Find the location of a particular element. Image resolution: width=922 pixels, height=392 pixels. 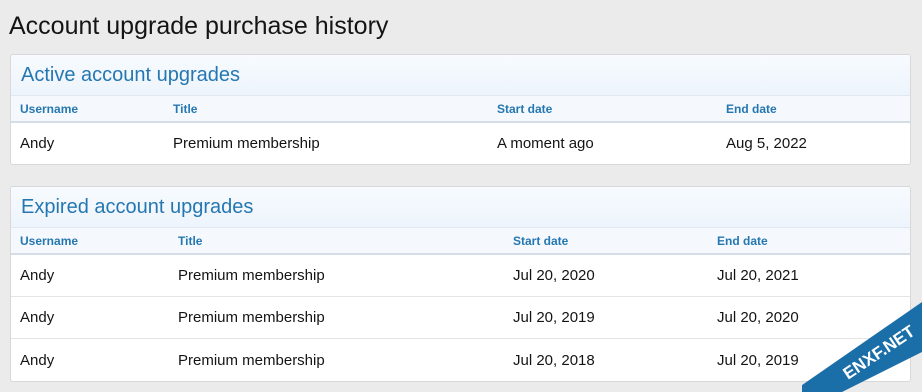

start-date-cell: A moment ago is located at coordinates (545, 143).